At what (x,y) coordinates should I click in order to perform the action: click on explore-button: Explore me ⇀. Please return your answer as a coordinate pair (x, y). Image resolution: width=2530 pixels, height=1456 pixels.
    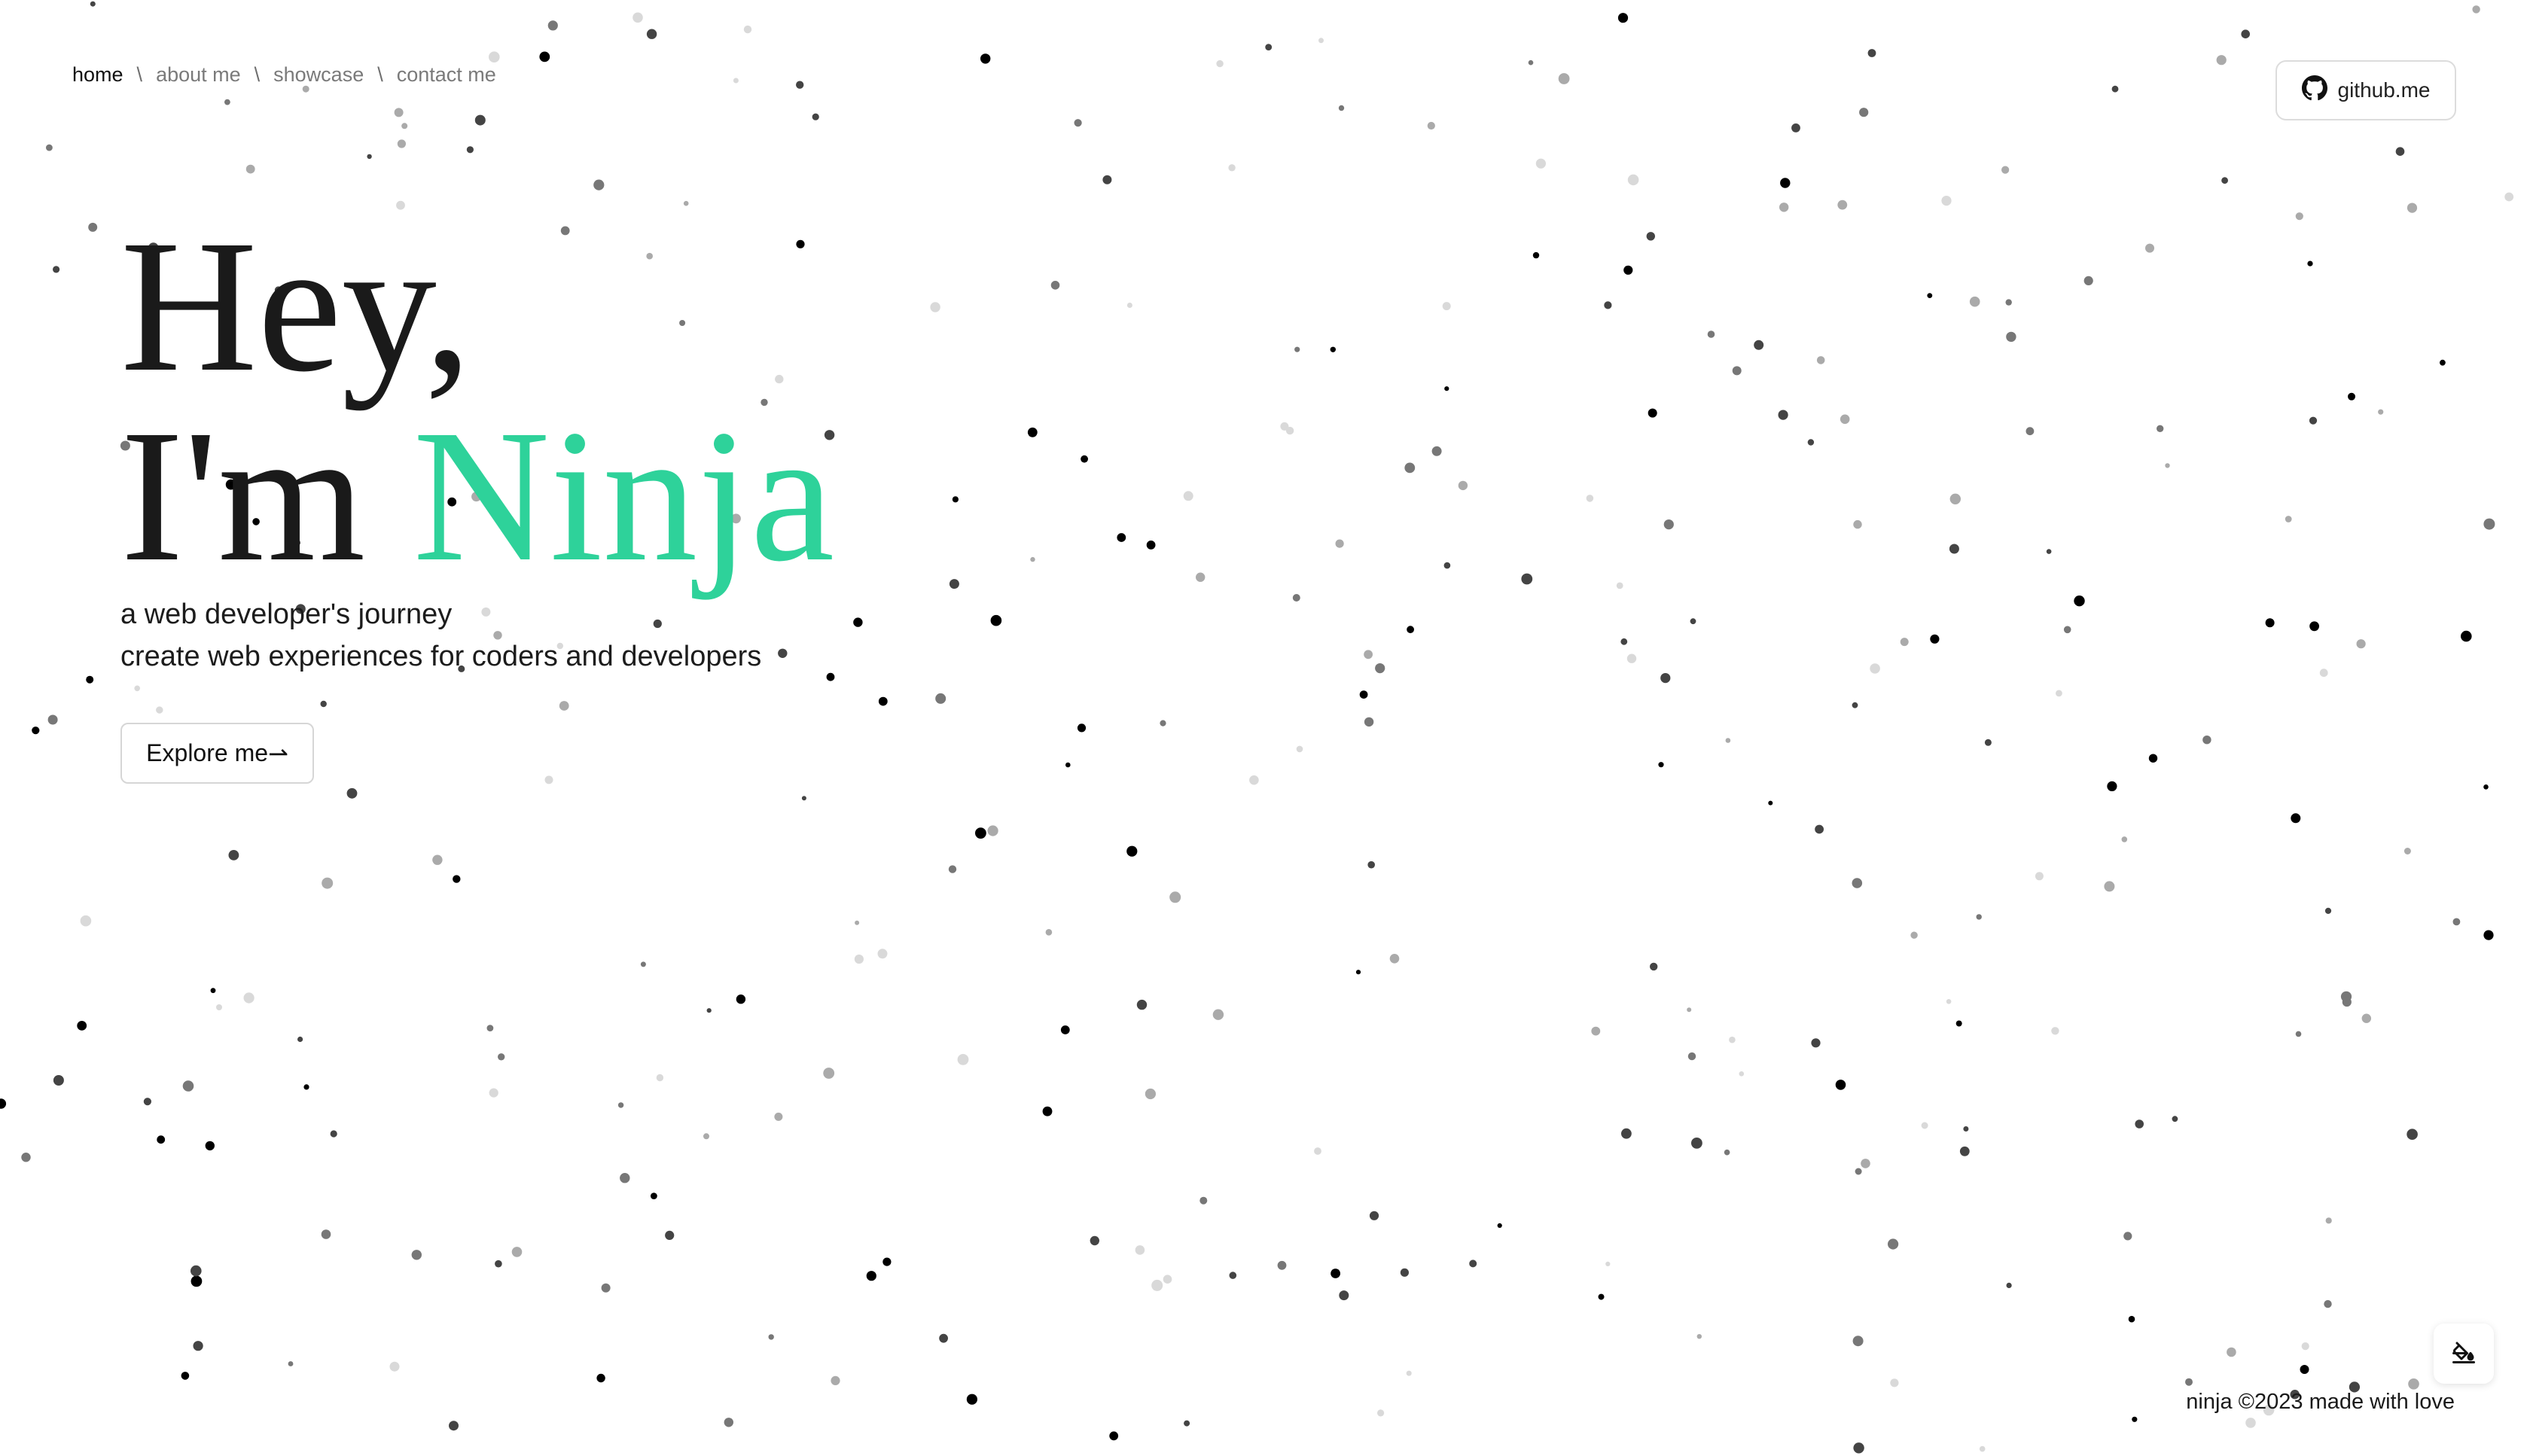
    Looking at the image, I should click on (217, 753).